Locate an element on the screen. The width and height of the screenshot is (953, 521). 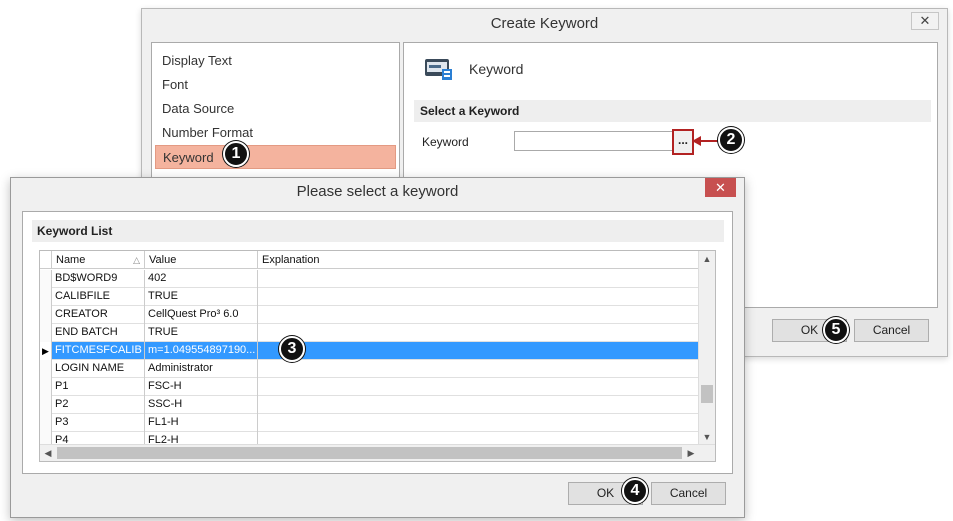
table-row: P2 SSC-H is located at coordinates (370, 405).